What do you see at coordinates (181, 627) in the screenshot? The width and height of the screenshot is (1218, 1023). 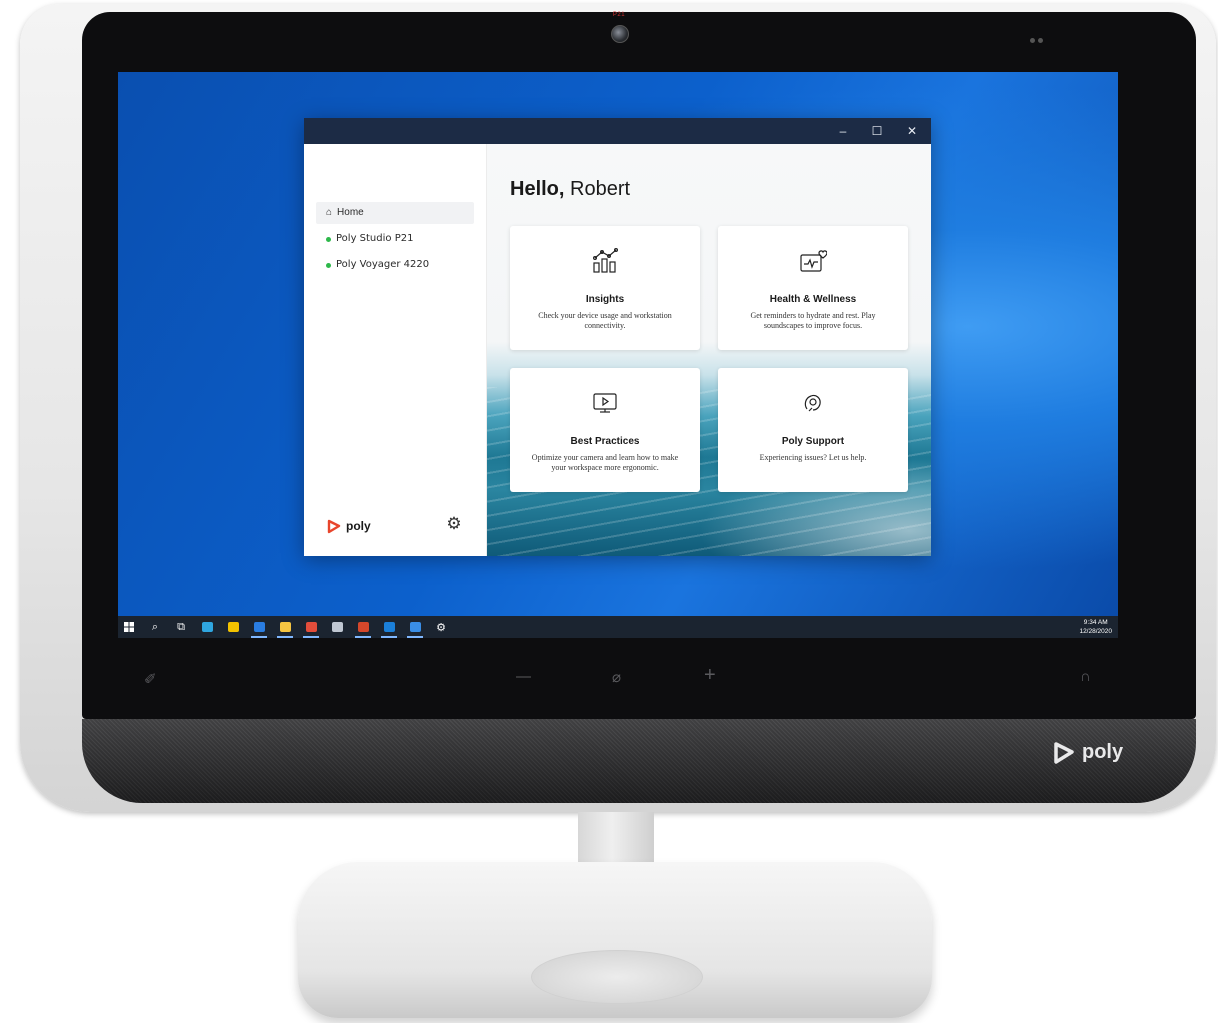 I see `task-view-icon: ⧉` at bounding box center [181, 627].